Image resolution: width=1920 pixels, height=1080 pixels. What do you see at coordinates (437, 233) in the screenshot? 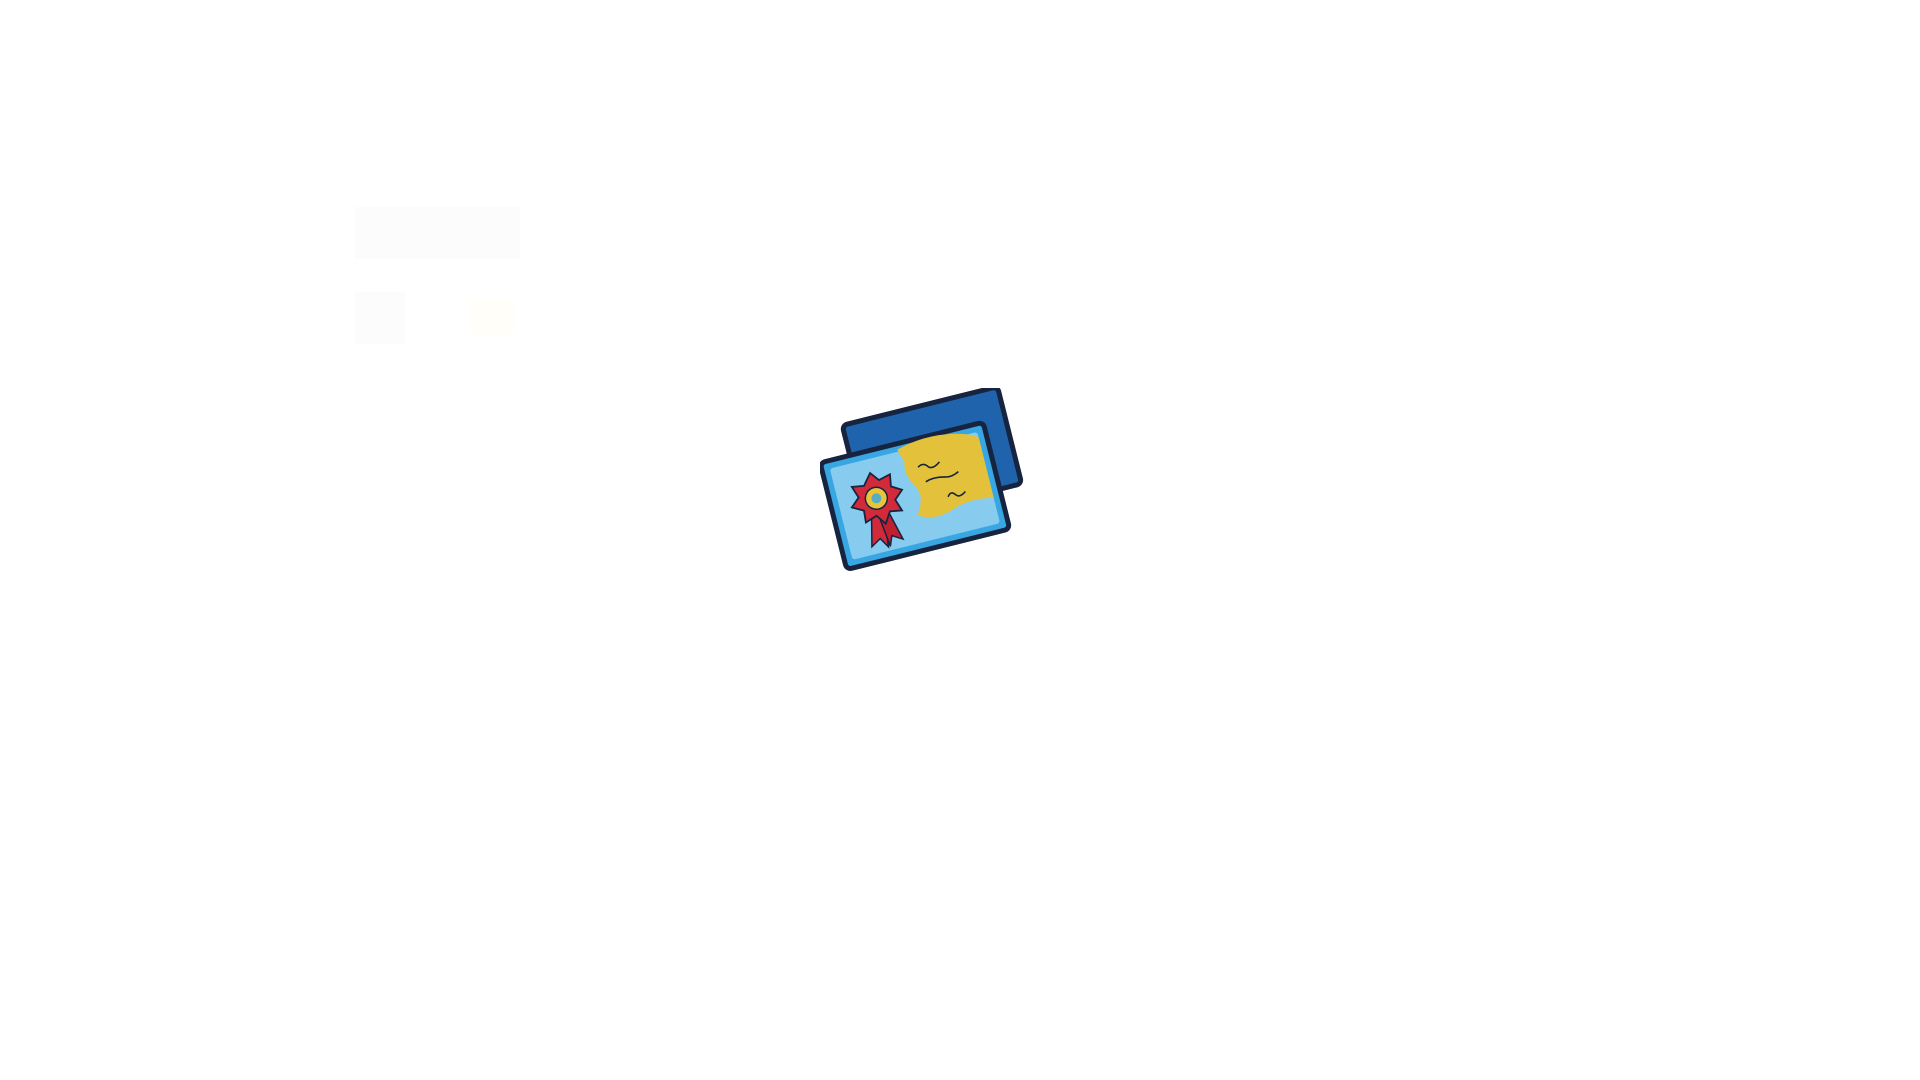
I see `skeleton-title-placeholder` at bounding box center [437, 233].